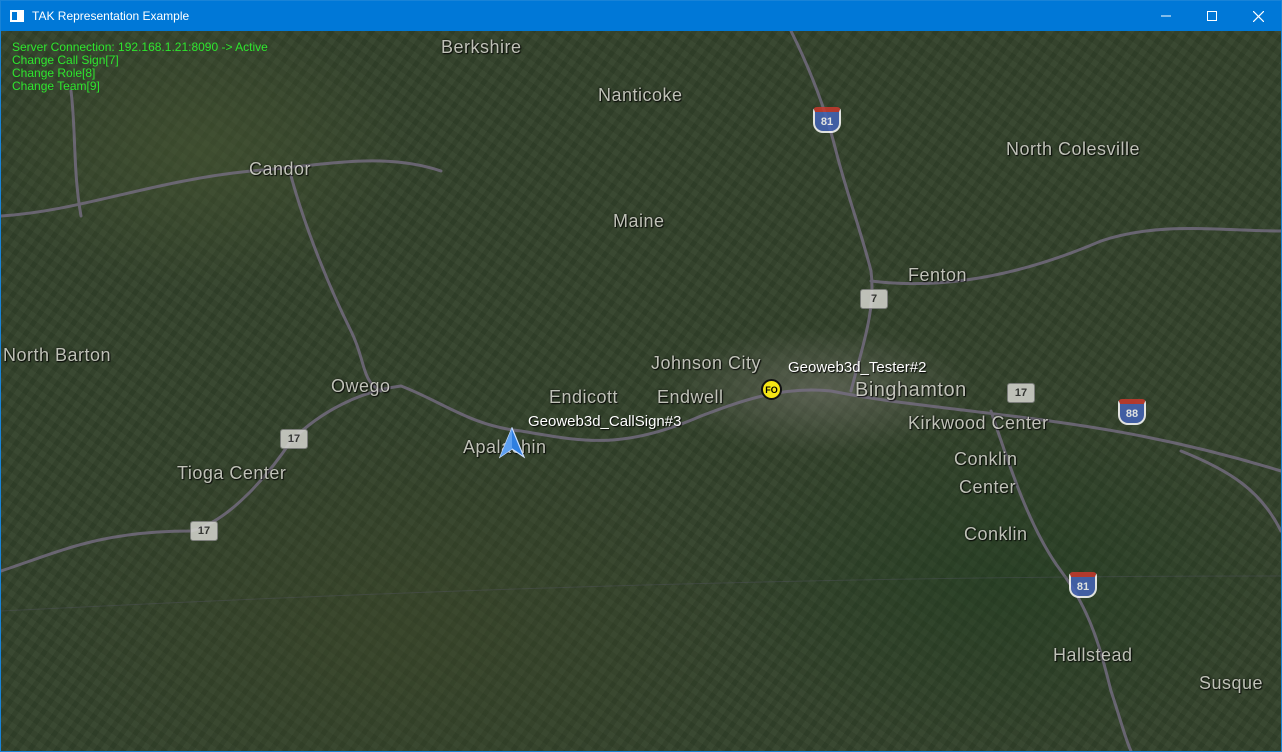 The height and width of the screenshot is (752, 1282). What do you see at coordinates (1132, 412) in the screenshot?
I see `interstate-88-shield: 88` at bounding box center [1132, 412].